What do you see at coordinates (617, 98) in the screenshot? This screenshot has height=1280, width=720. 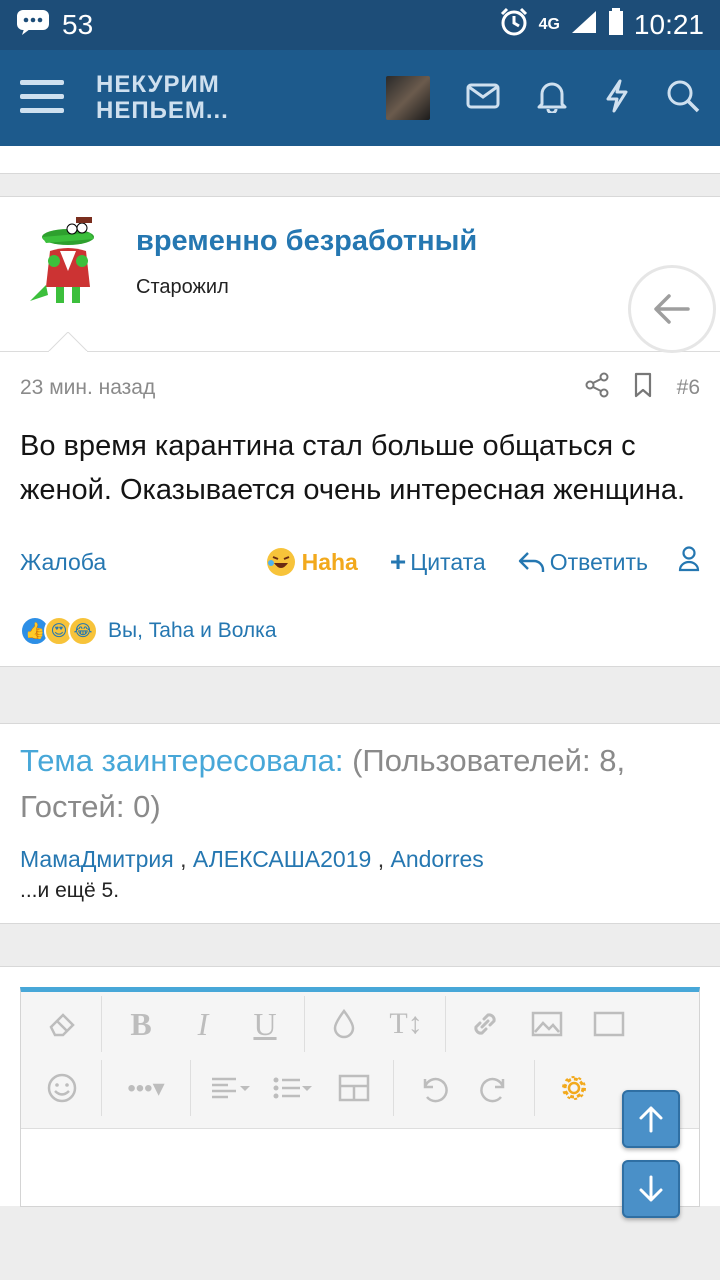 I see `lightning-icon` at bounding box center [617, 98].